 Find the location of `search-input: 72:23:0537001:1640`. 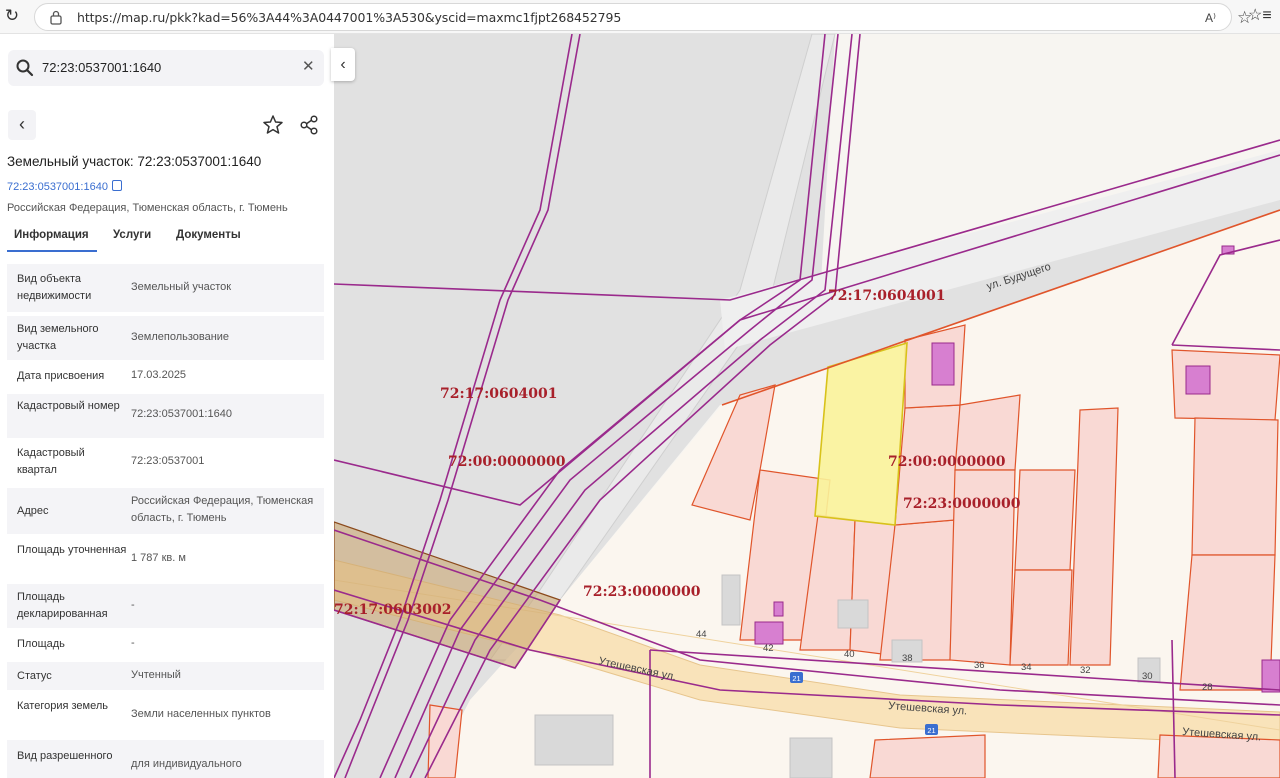

search-input: 72:23:0537001:1640 is located at coordinates (101, 67).